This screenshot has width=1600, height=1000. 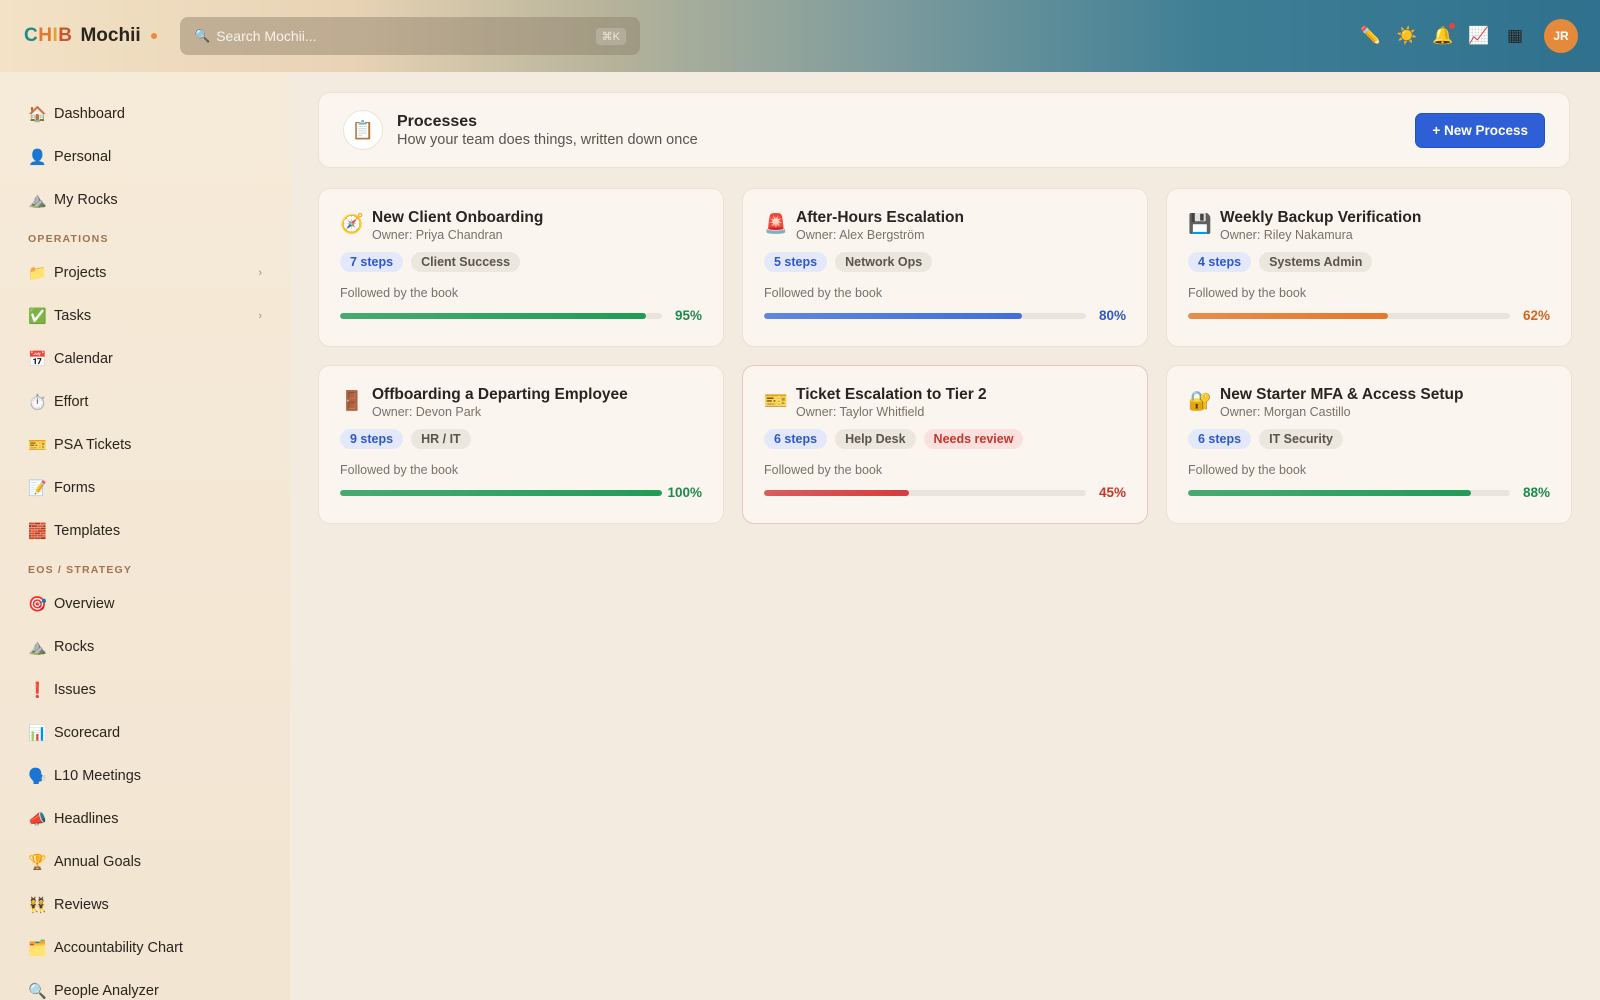 What do you see at coordinates (372, 262) in the screenshot?
I see `steps-badge: 7 steps` at bounding box center [372, 262].